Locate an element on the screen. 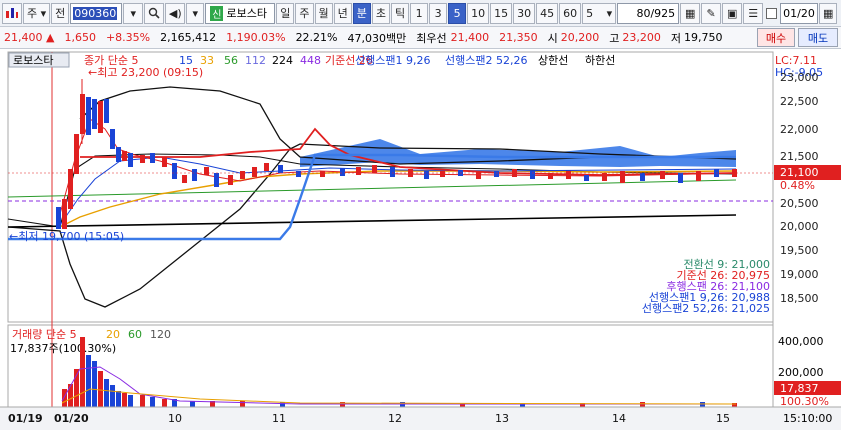 Image resolution: width=841 pixels, height=433 pixels. current-pct-tag: 0.48% is located at coordinates (797, 185).